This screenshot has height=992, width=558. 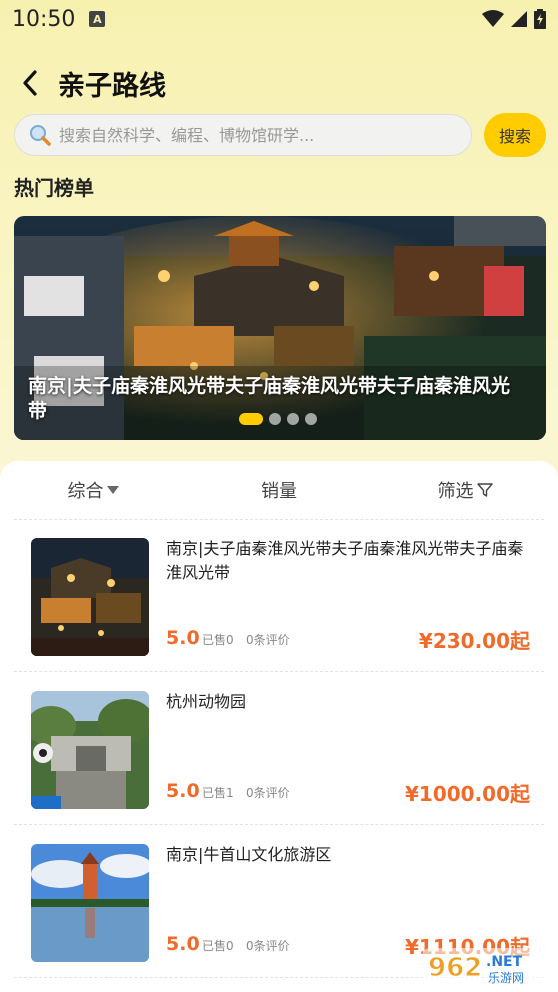 What do you see at coordinates (540, 19) in the screenshot?
I see `battery-icon` at bounding box center [540, 19].